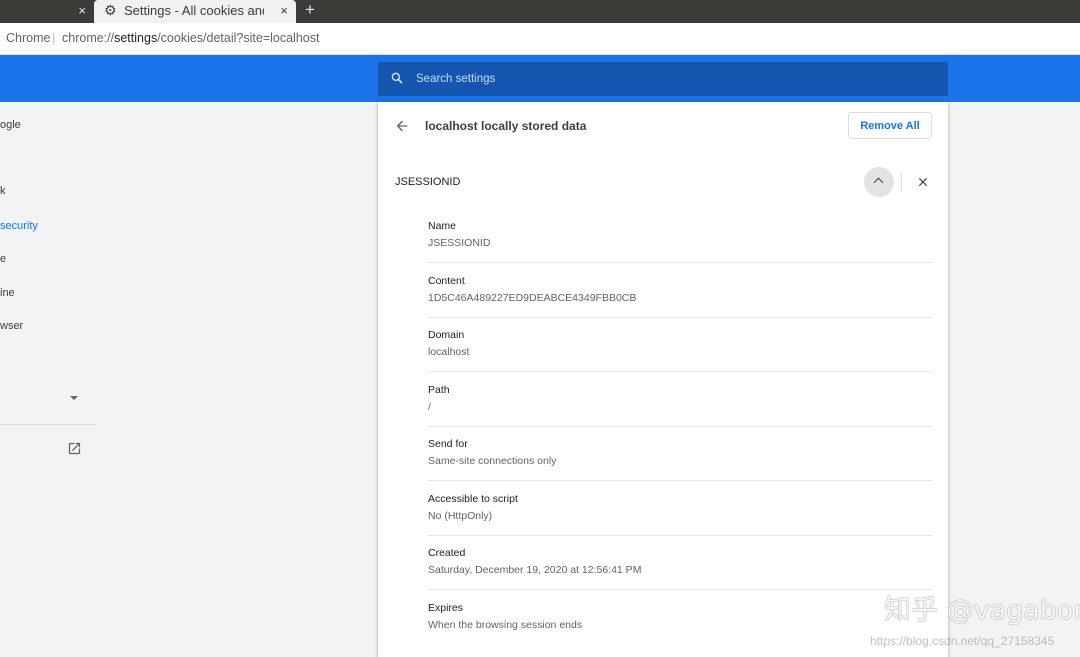 The height and width of the screenshot is (657, 1080). What do you see at coordinates (532, 298) in the screenshot?
I see `detail-value: 1D5C46A489227ED9DEABCE4349FBB0CB` at bounding box center [532, 298].